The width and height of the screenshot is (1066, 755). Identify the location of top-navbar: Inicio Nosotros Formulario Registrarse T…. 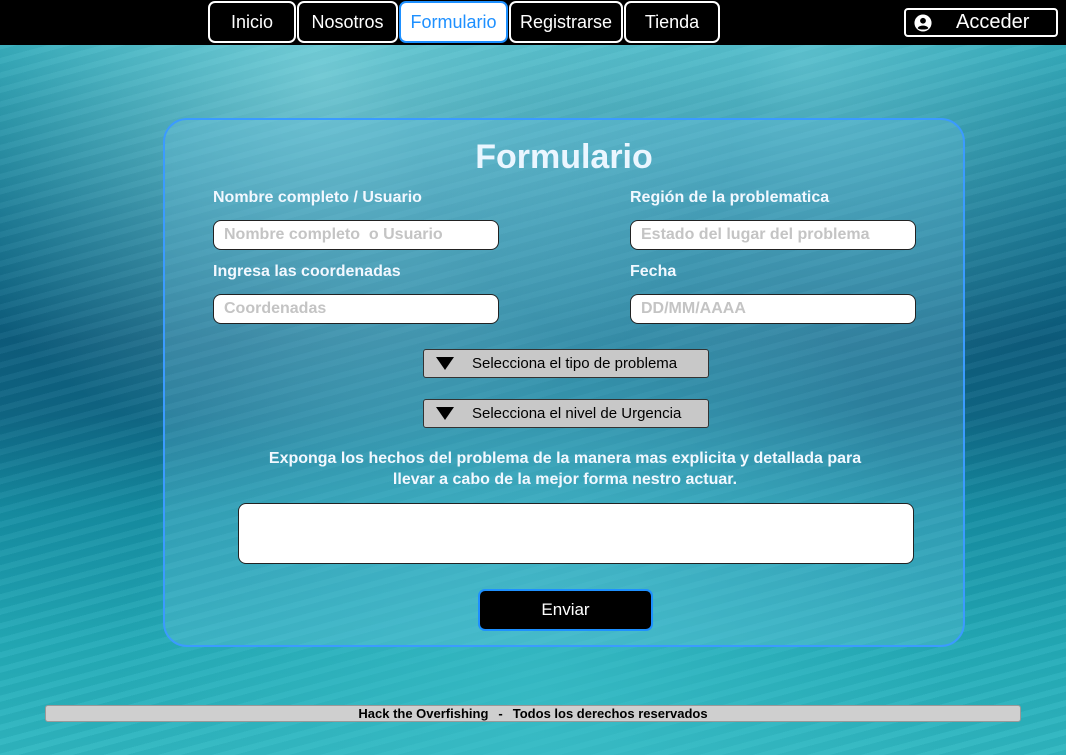
(533, 22).